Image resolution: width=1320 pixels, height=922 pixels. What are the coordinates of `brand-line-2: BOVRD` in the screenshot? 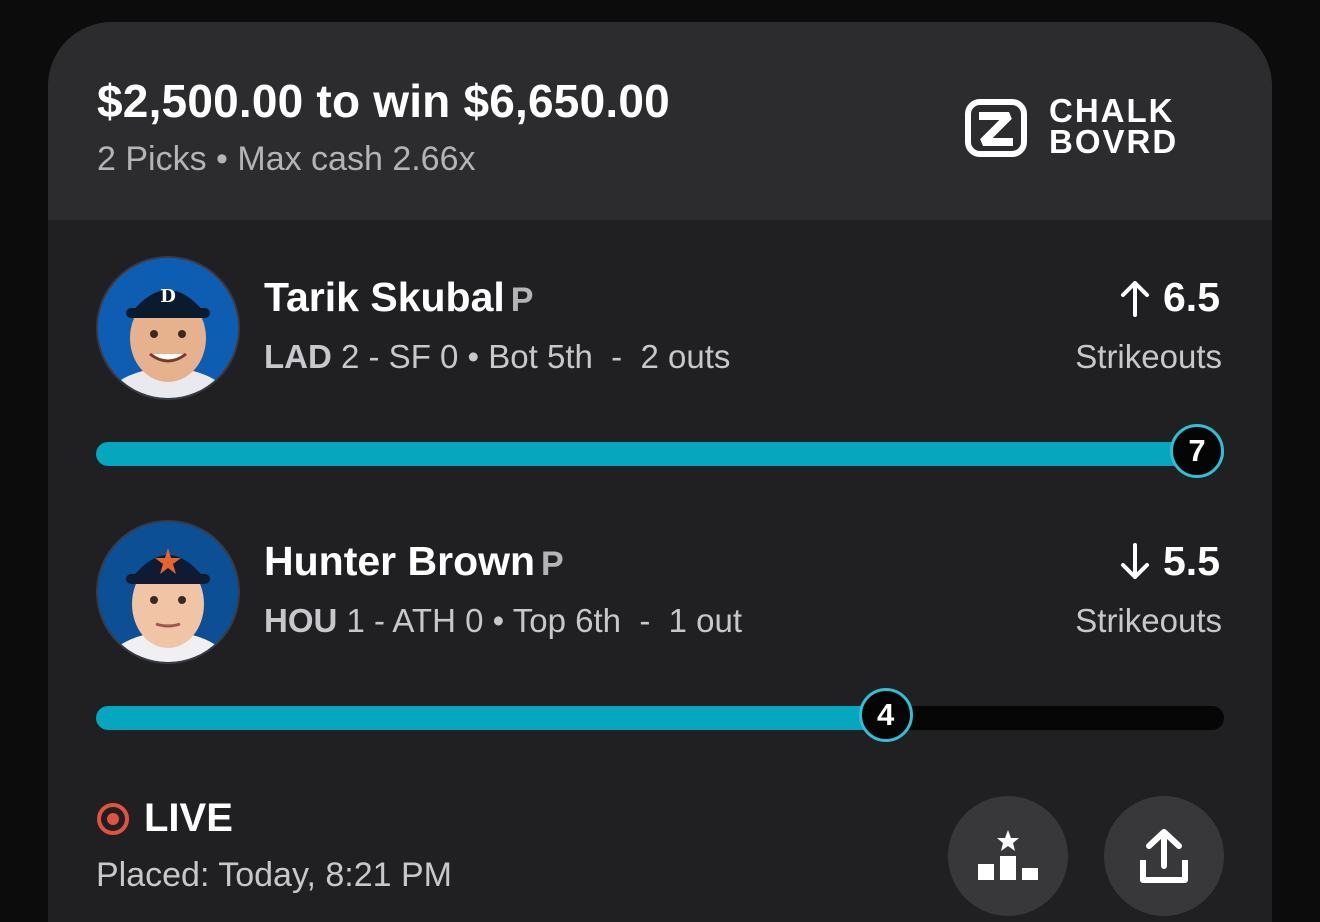 It's located at (1114, 141).